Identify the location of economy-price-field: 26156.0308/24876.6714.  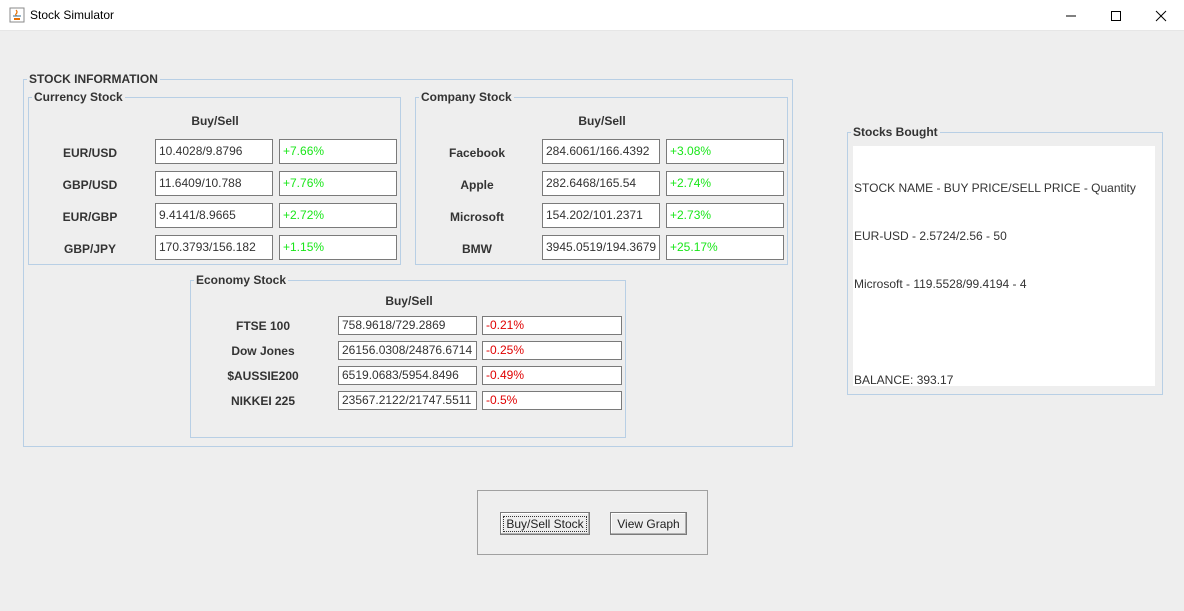
(407, 350).